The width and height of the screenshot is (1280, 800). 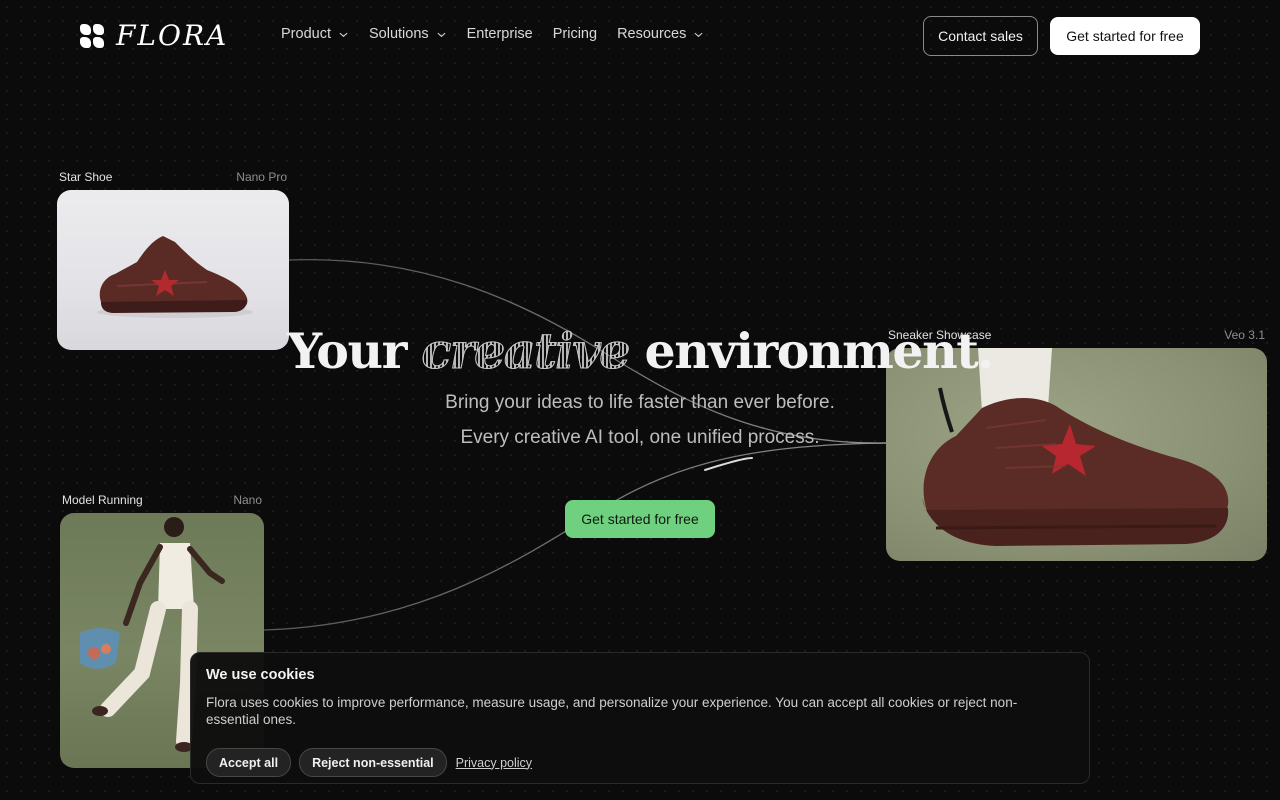 What do you see at coordinates (398, 34) in the screenshot?
I see `nav-item-label: Solutions` at bounding box center [398, 34].